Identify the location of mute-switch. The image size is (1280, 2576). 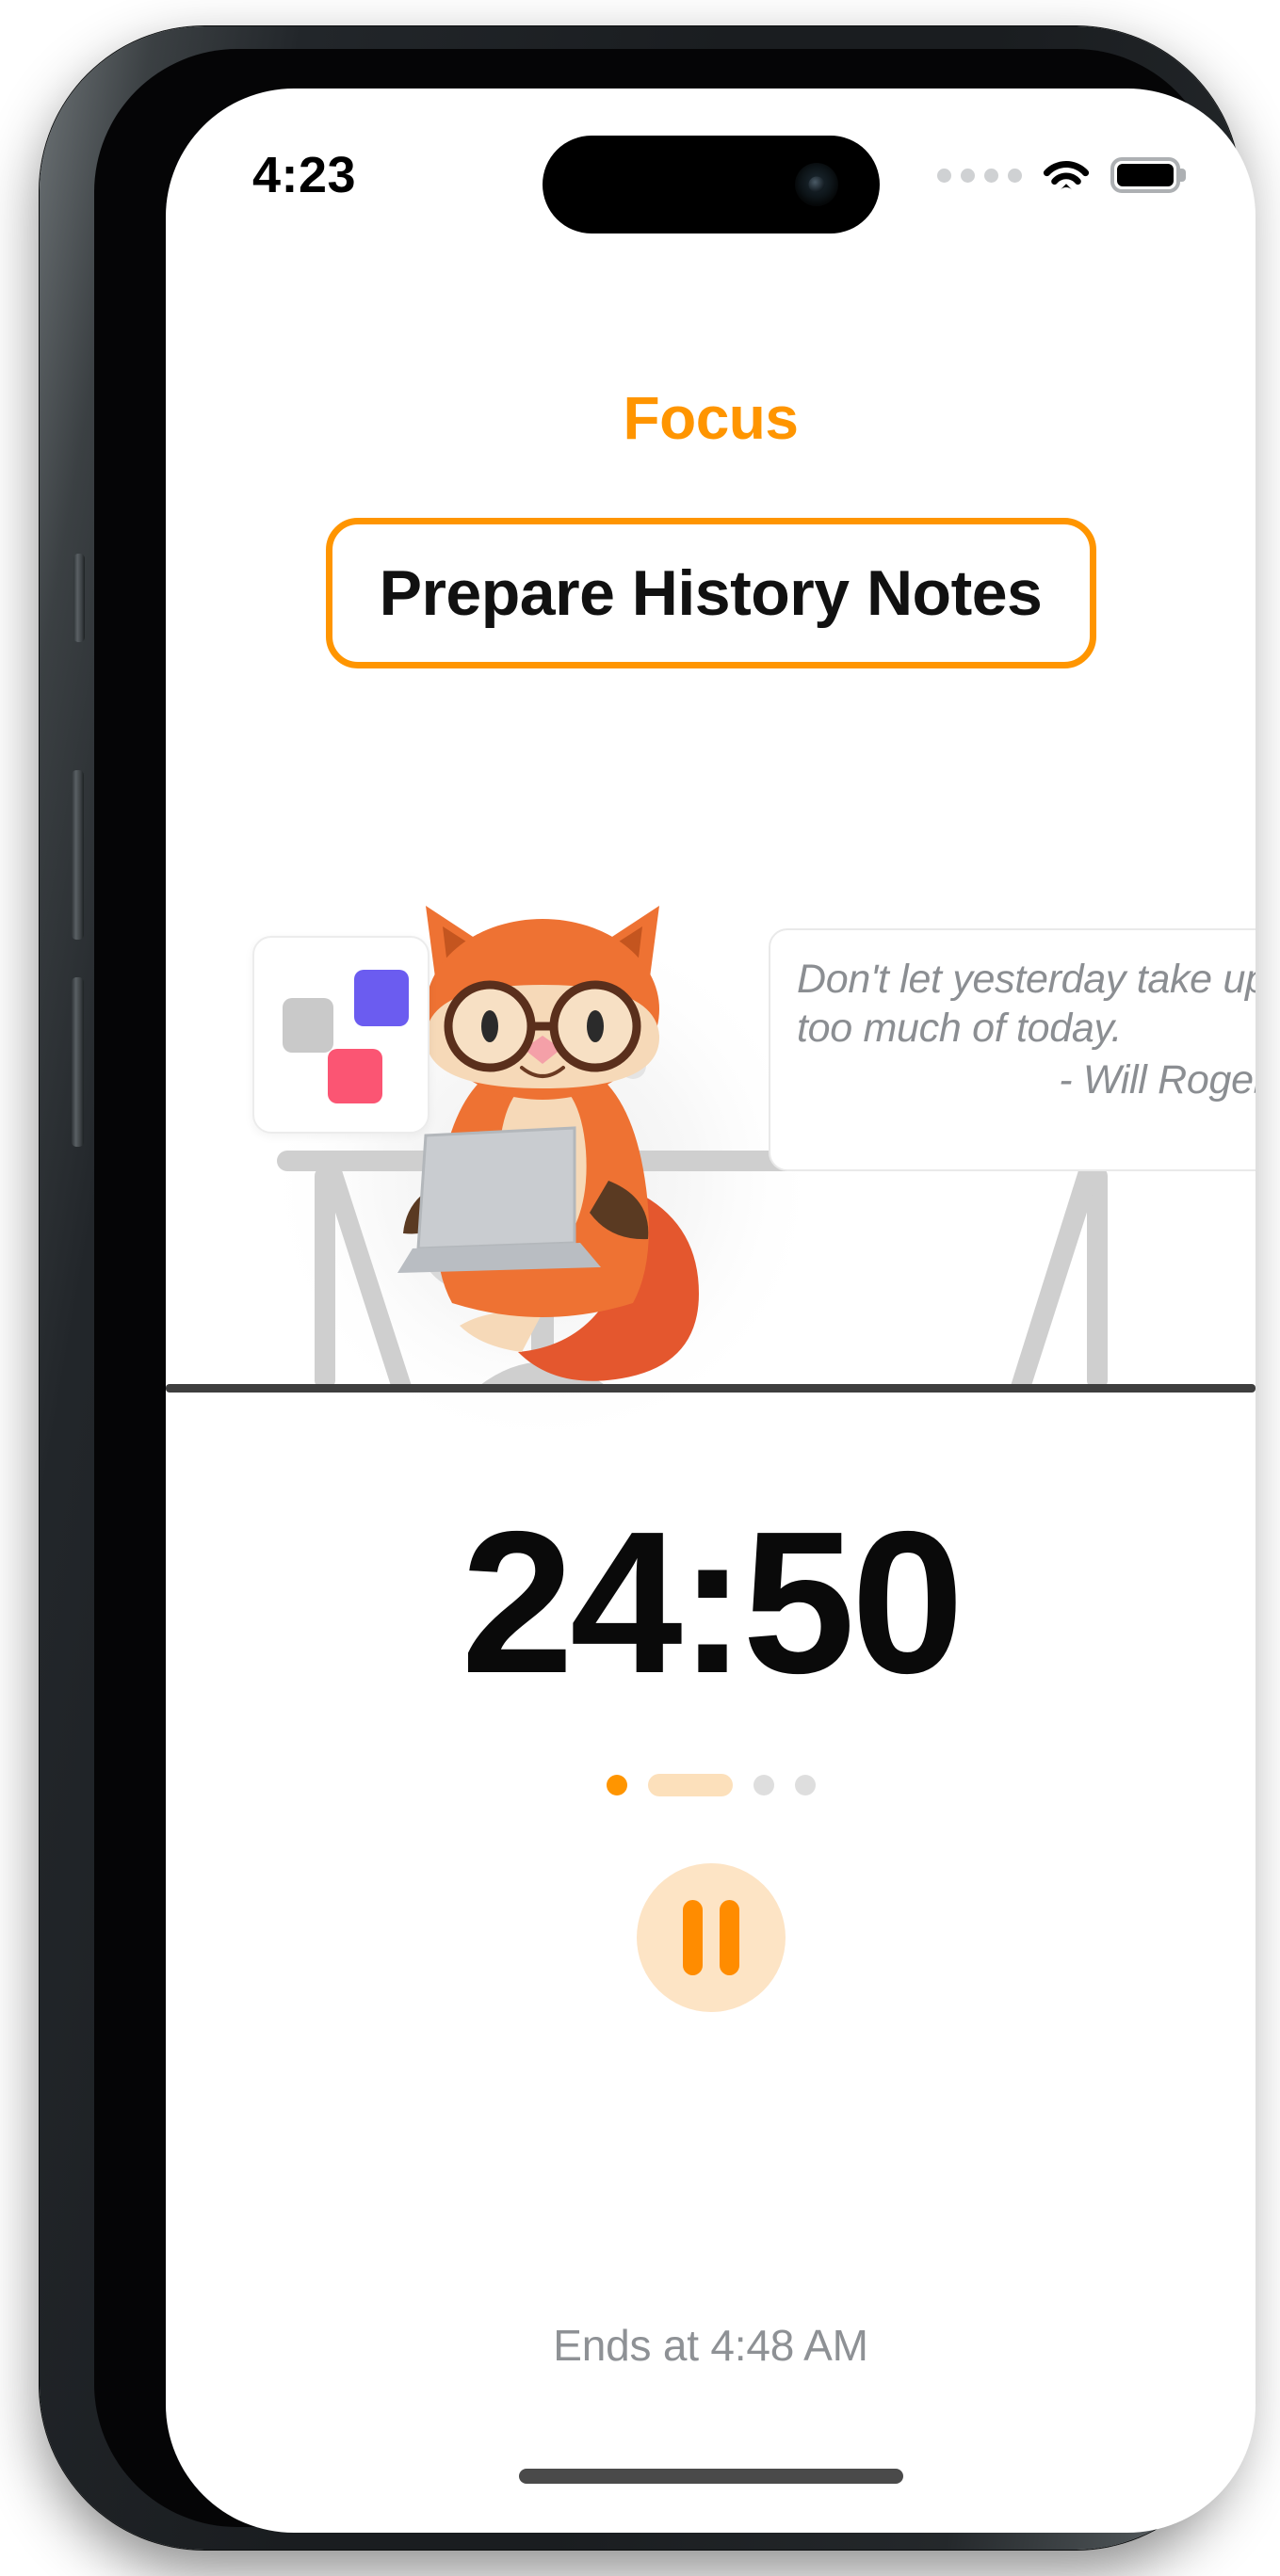
(79, 598).